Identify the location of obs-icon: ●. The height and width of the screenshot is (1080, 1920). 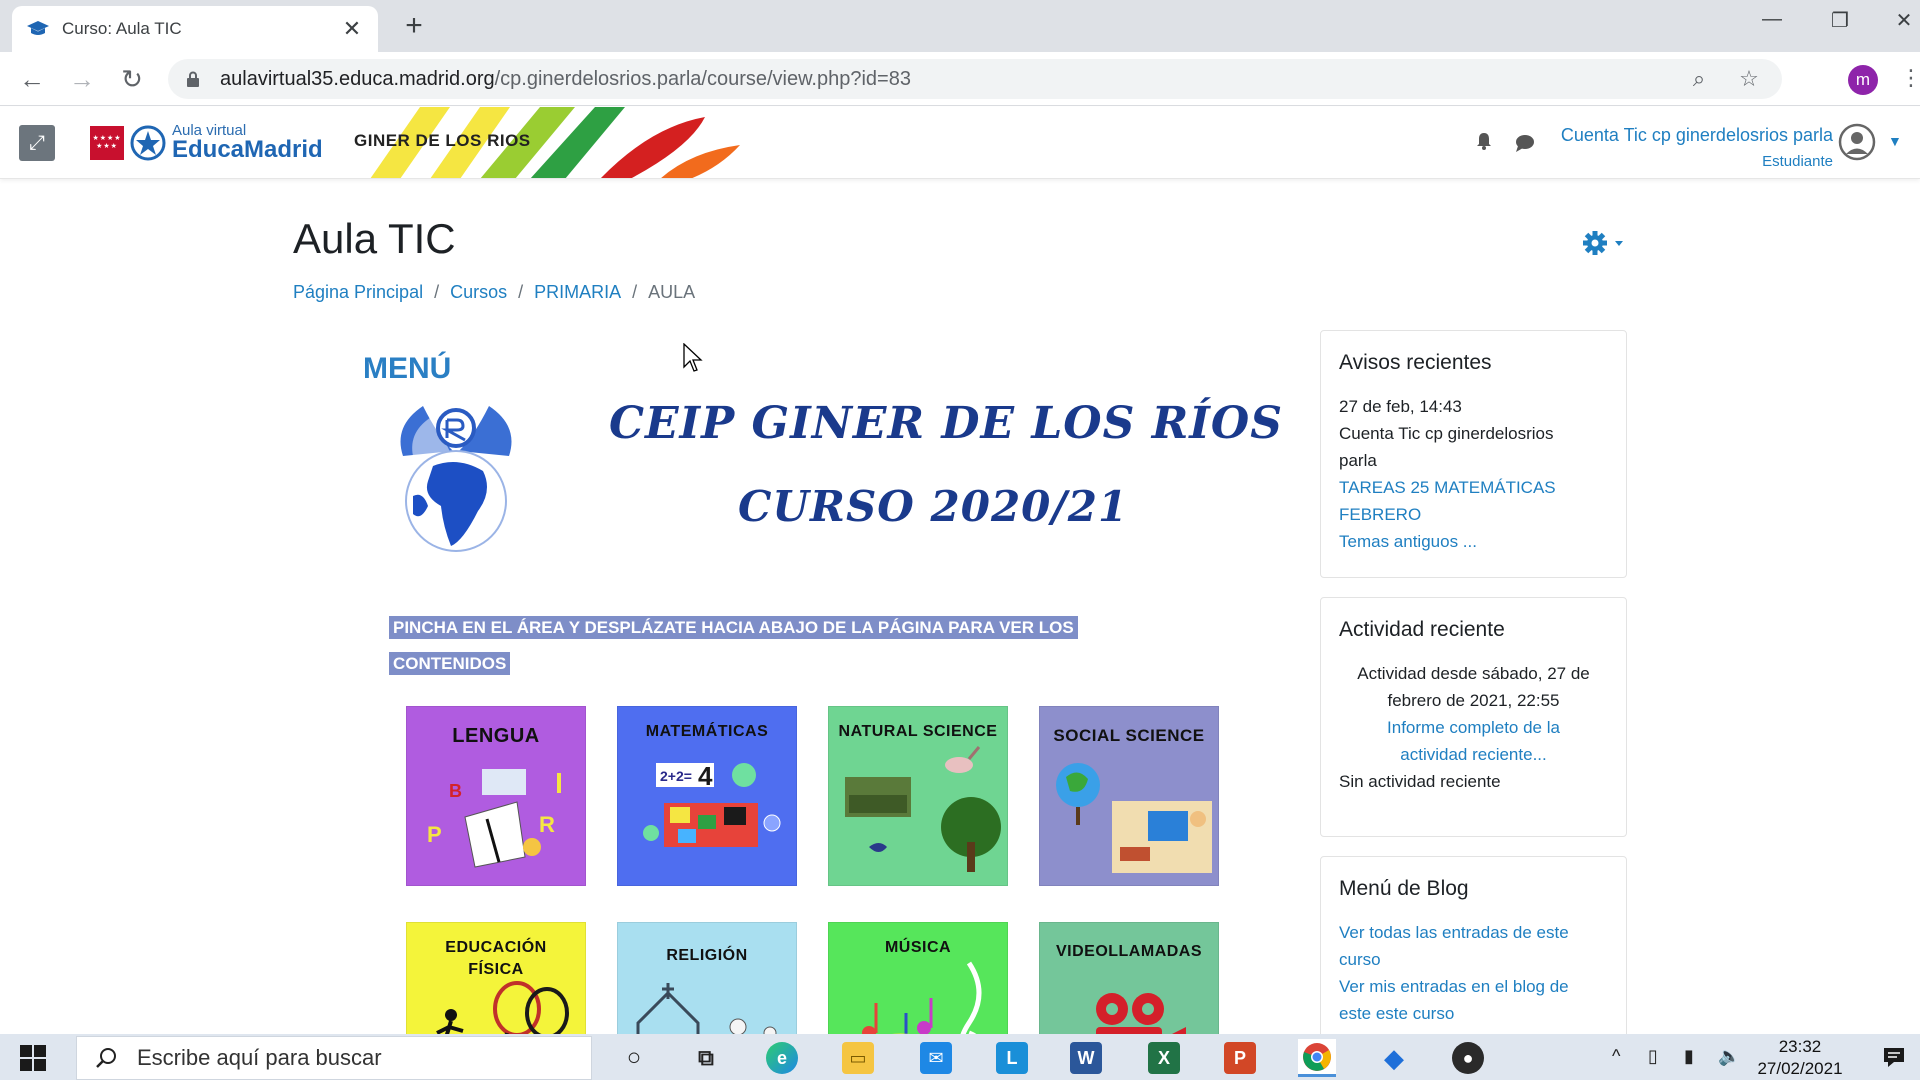
(1468, 1058).